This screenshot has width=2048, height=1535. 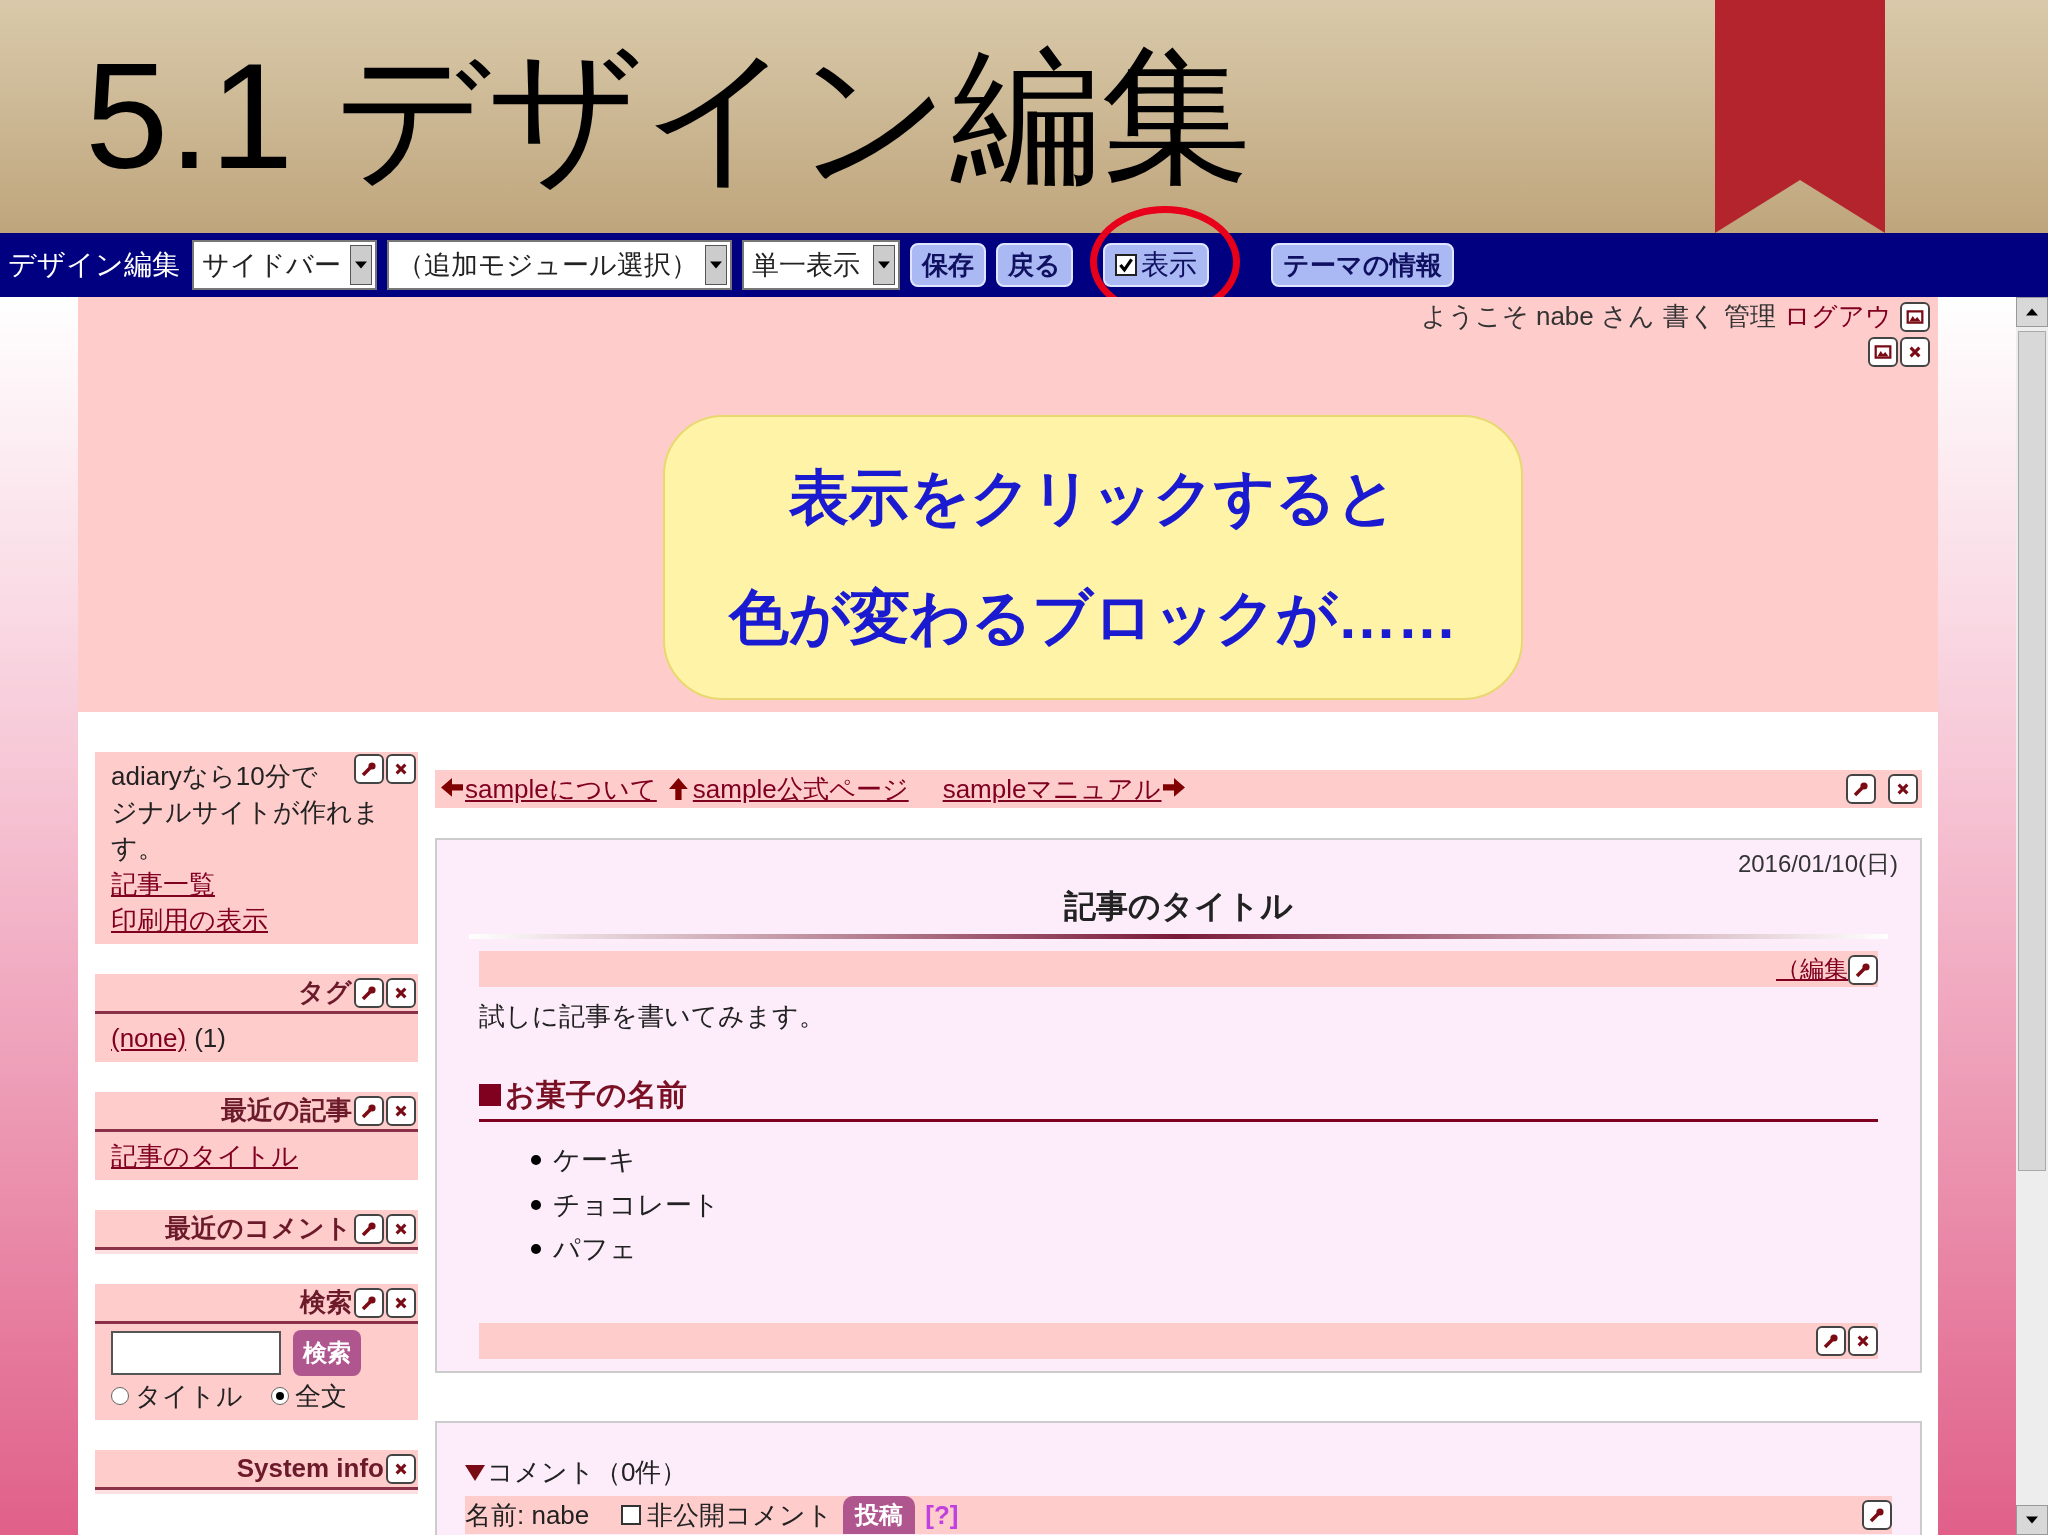 What do you see at coordinates (1178, 906) in the screenshot?
I see `article-title: 記事のタイトル` at bounding box center [1178, 906].